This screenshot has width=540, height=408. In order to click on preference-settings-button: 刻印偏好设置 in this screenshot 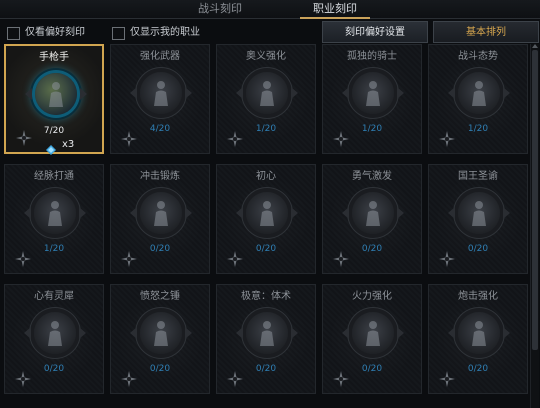, I will do `click(375, 32)`.